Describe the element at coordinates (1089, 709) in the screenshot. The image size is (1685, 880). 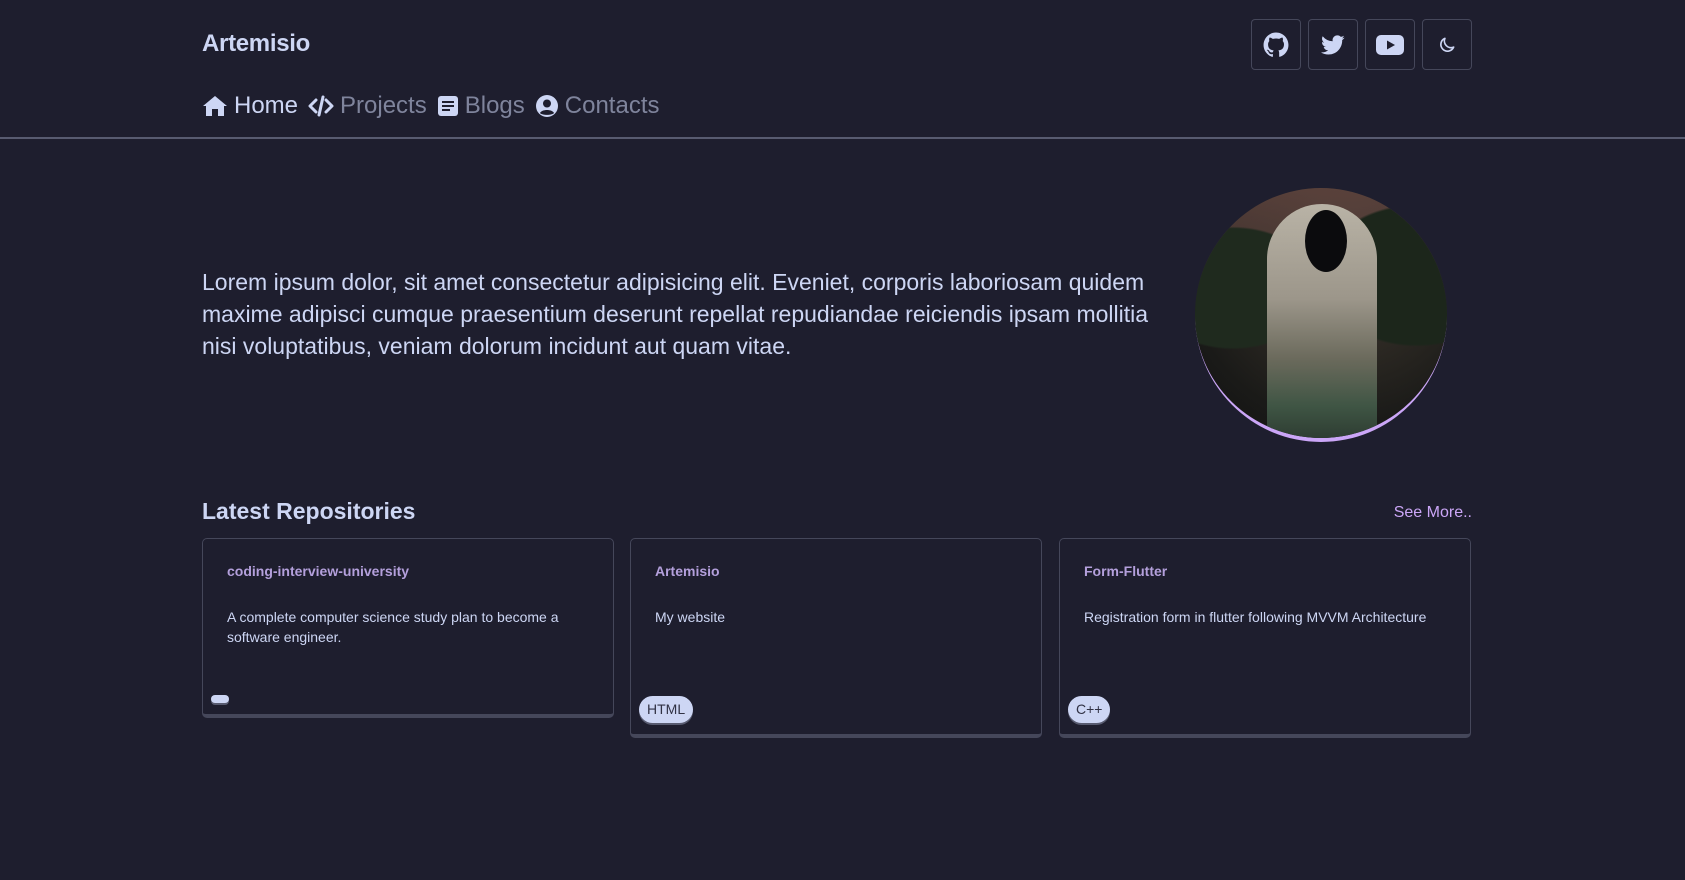
I see `language-badge: C++` at that location.